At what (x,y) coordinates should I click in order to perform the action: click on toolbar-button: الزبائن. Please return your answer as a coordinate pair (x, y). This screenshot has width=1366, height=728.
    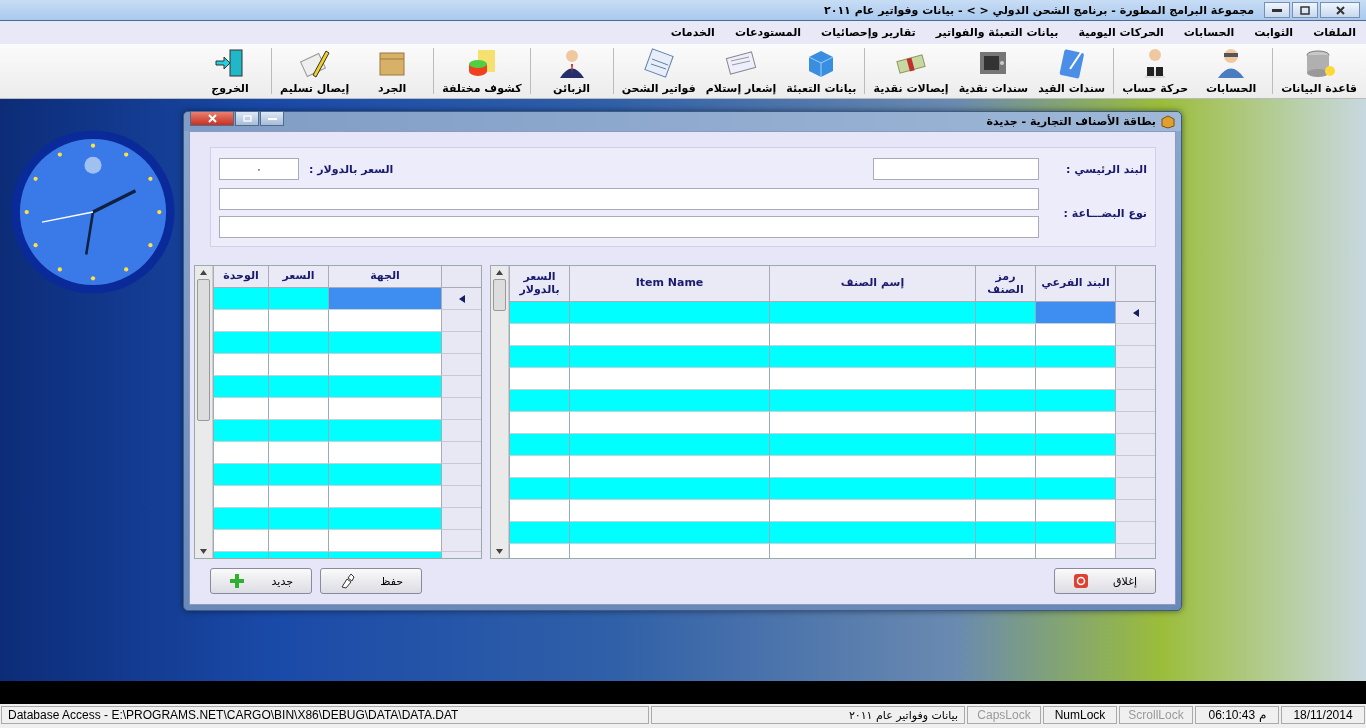
    Looking at the image, I should click on (571, 71).